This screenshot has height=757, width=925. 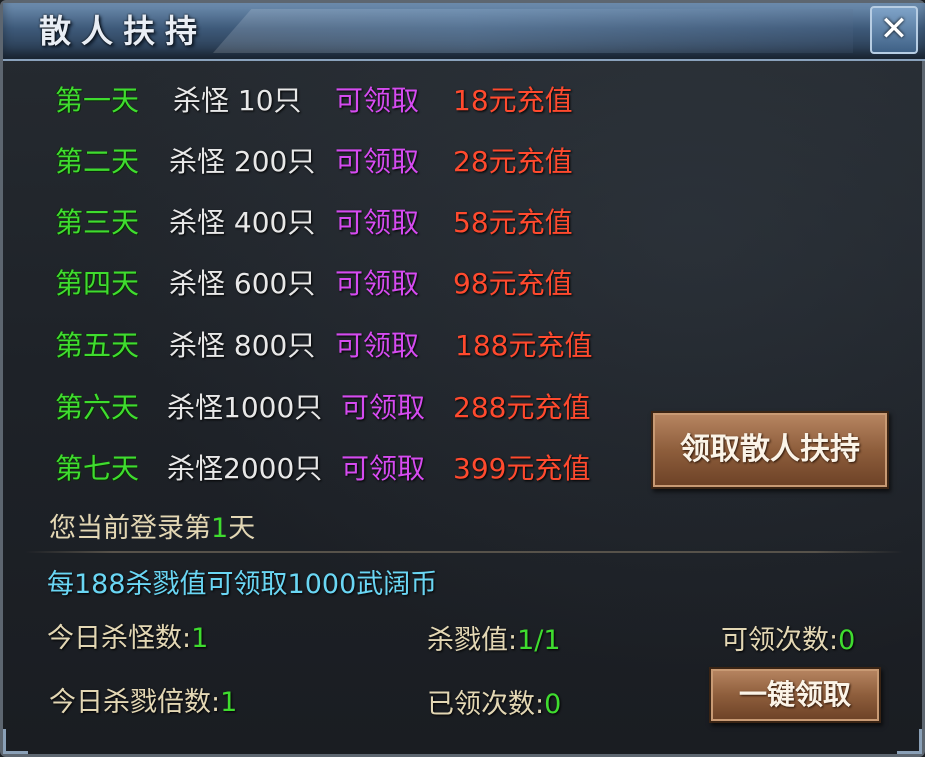 What do you see at coordinates (97, 222) in the screenshot?
I see `day-label: 第三天` at bounding box center [97, 222].